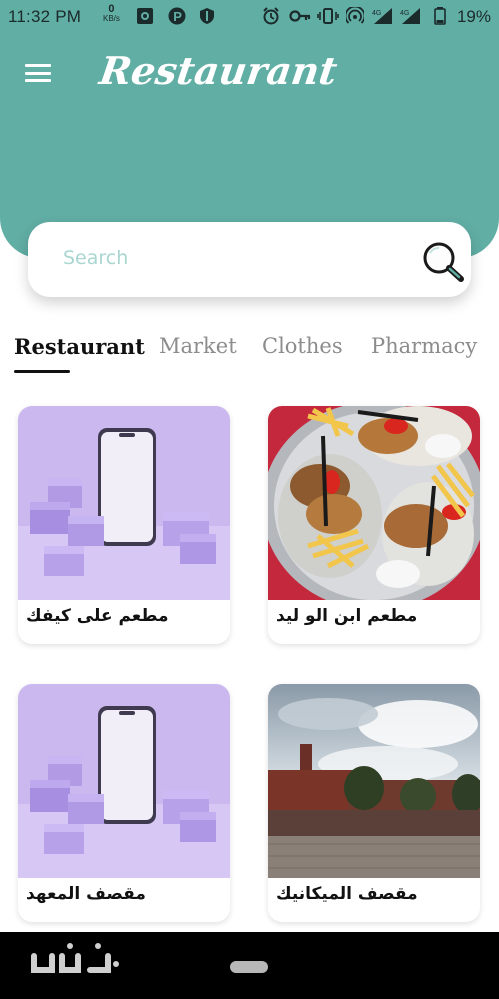  What do you see at coordinates (249, 16) in the screenshot?
I see `status-bar: 11:32 PM 0 KB/s P 4G 4G 19%` at bounding box center [249, 16].